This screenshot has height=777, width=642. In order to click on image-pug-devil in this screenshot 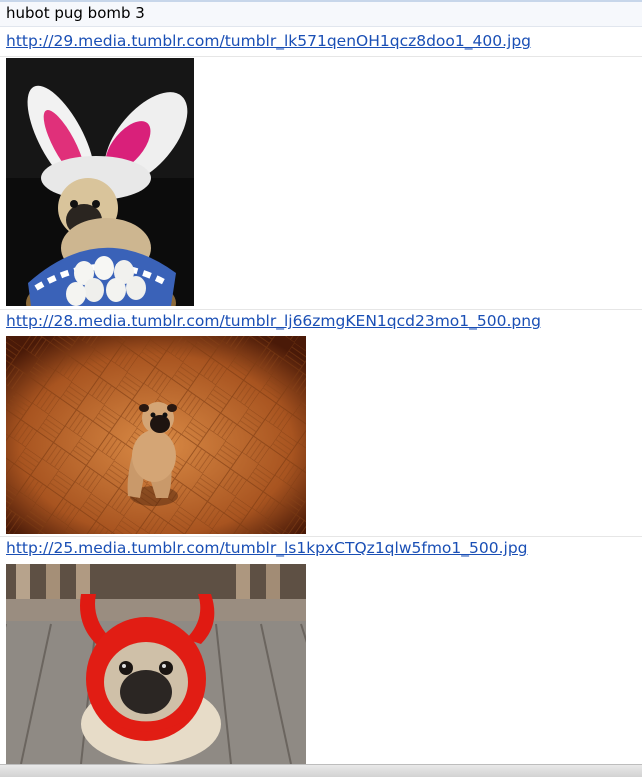, I will do `click(156, 664)`.